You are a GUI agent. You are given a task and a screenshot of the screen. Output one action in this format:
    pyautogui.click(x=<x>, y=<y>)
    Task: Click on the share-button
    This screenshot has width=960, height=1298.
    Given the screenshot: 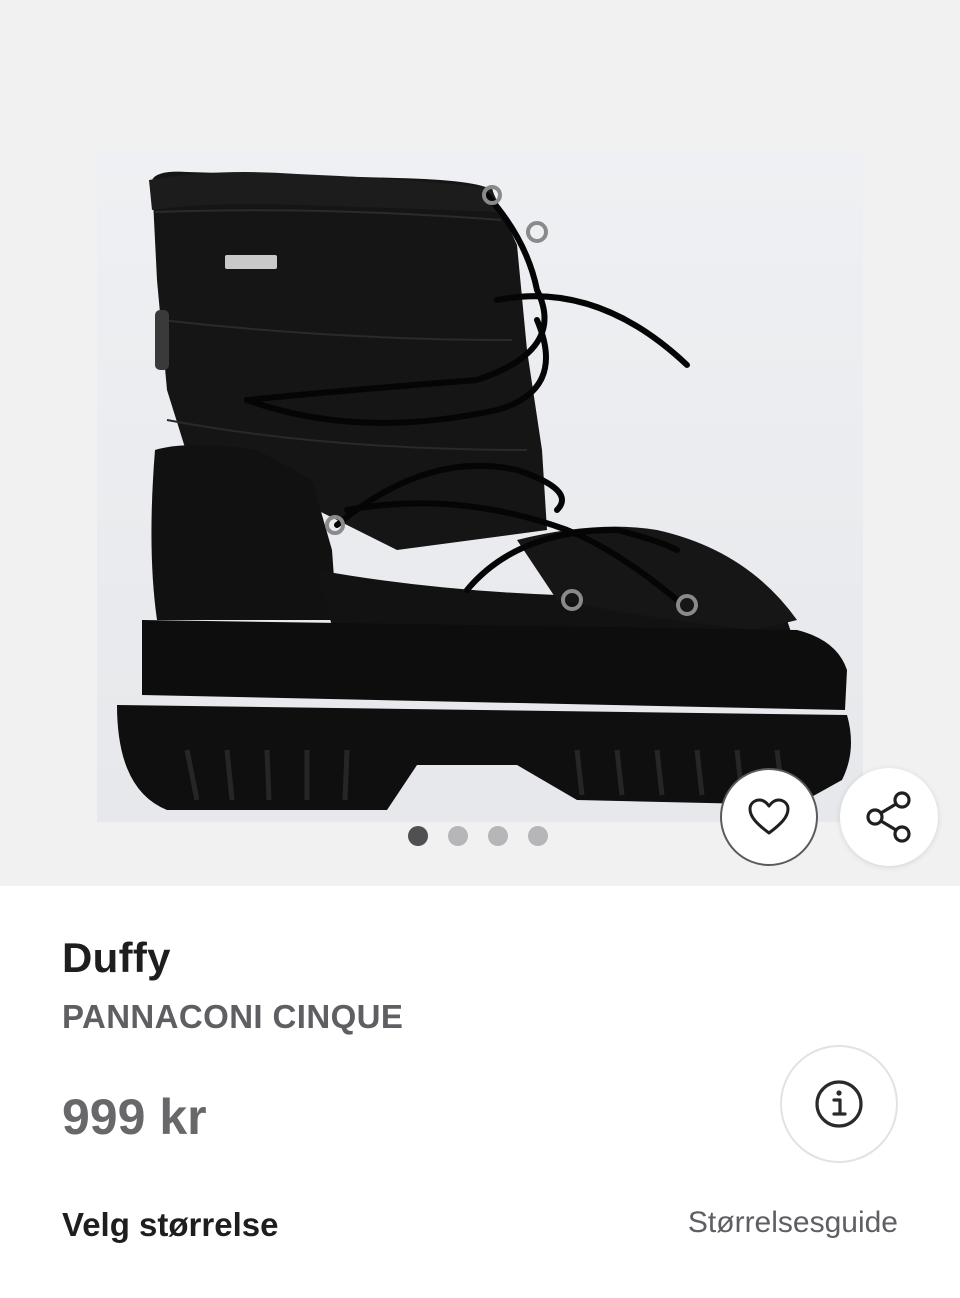 What is the action you would take?
    pyautogui.click(x=889, y=817)
    